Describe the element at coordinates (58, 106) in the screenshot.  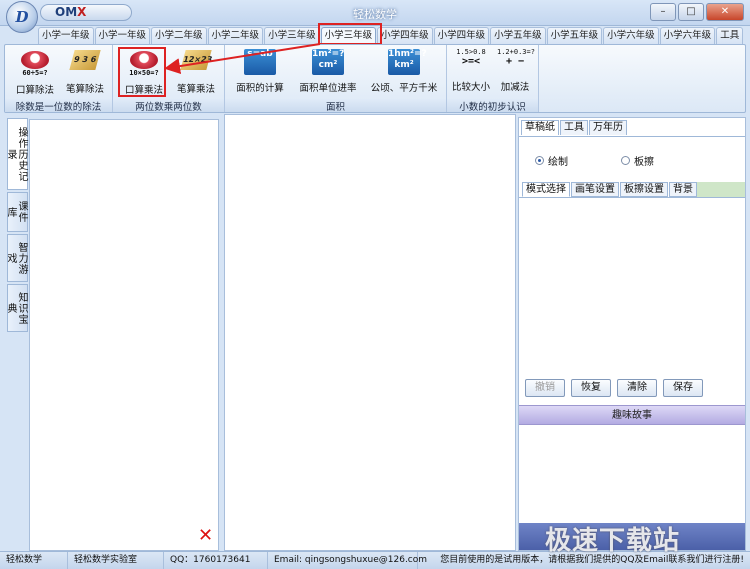
I see `group-caption-division: 除数是一位数的除法` at that location.